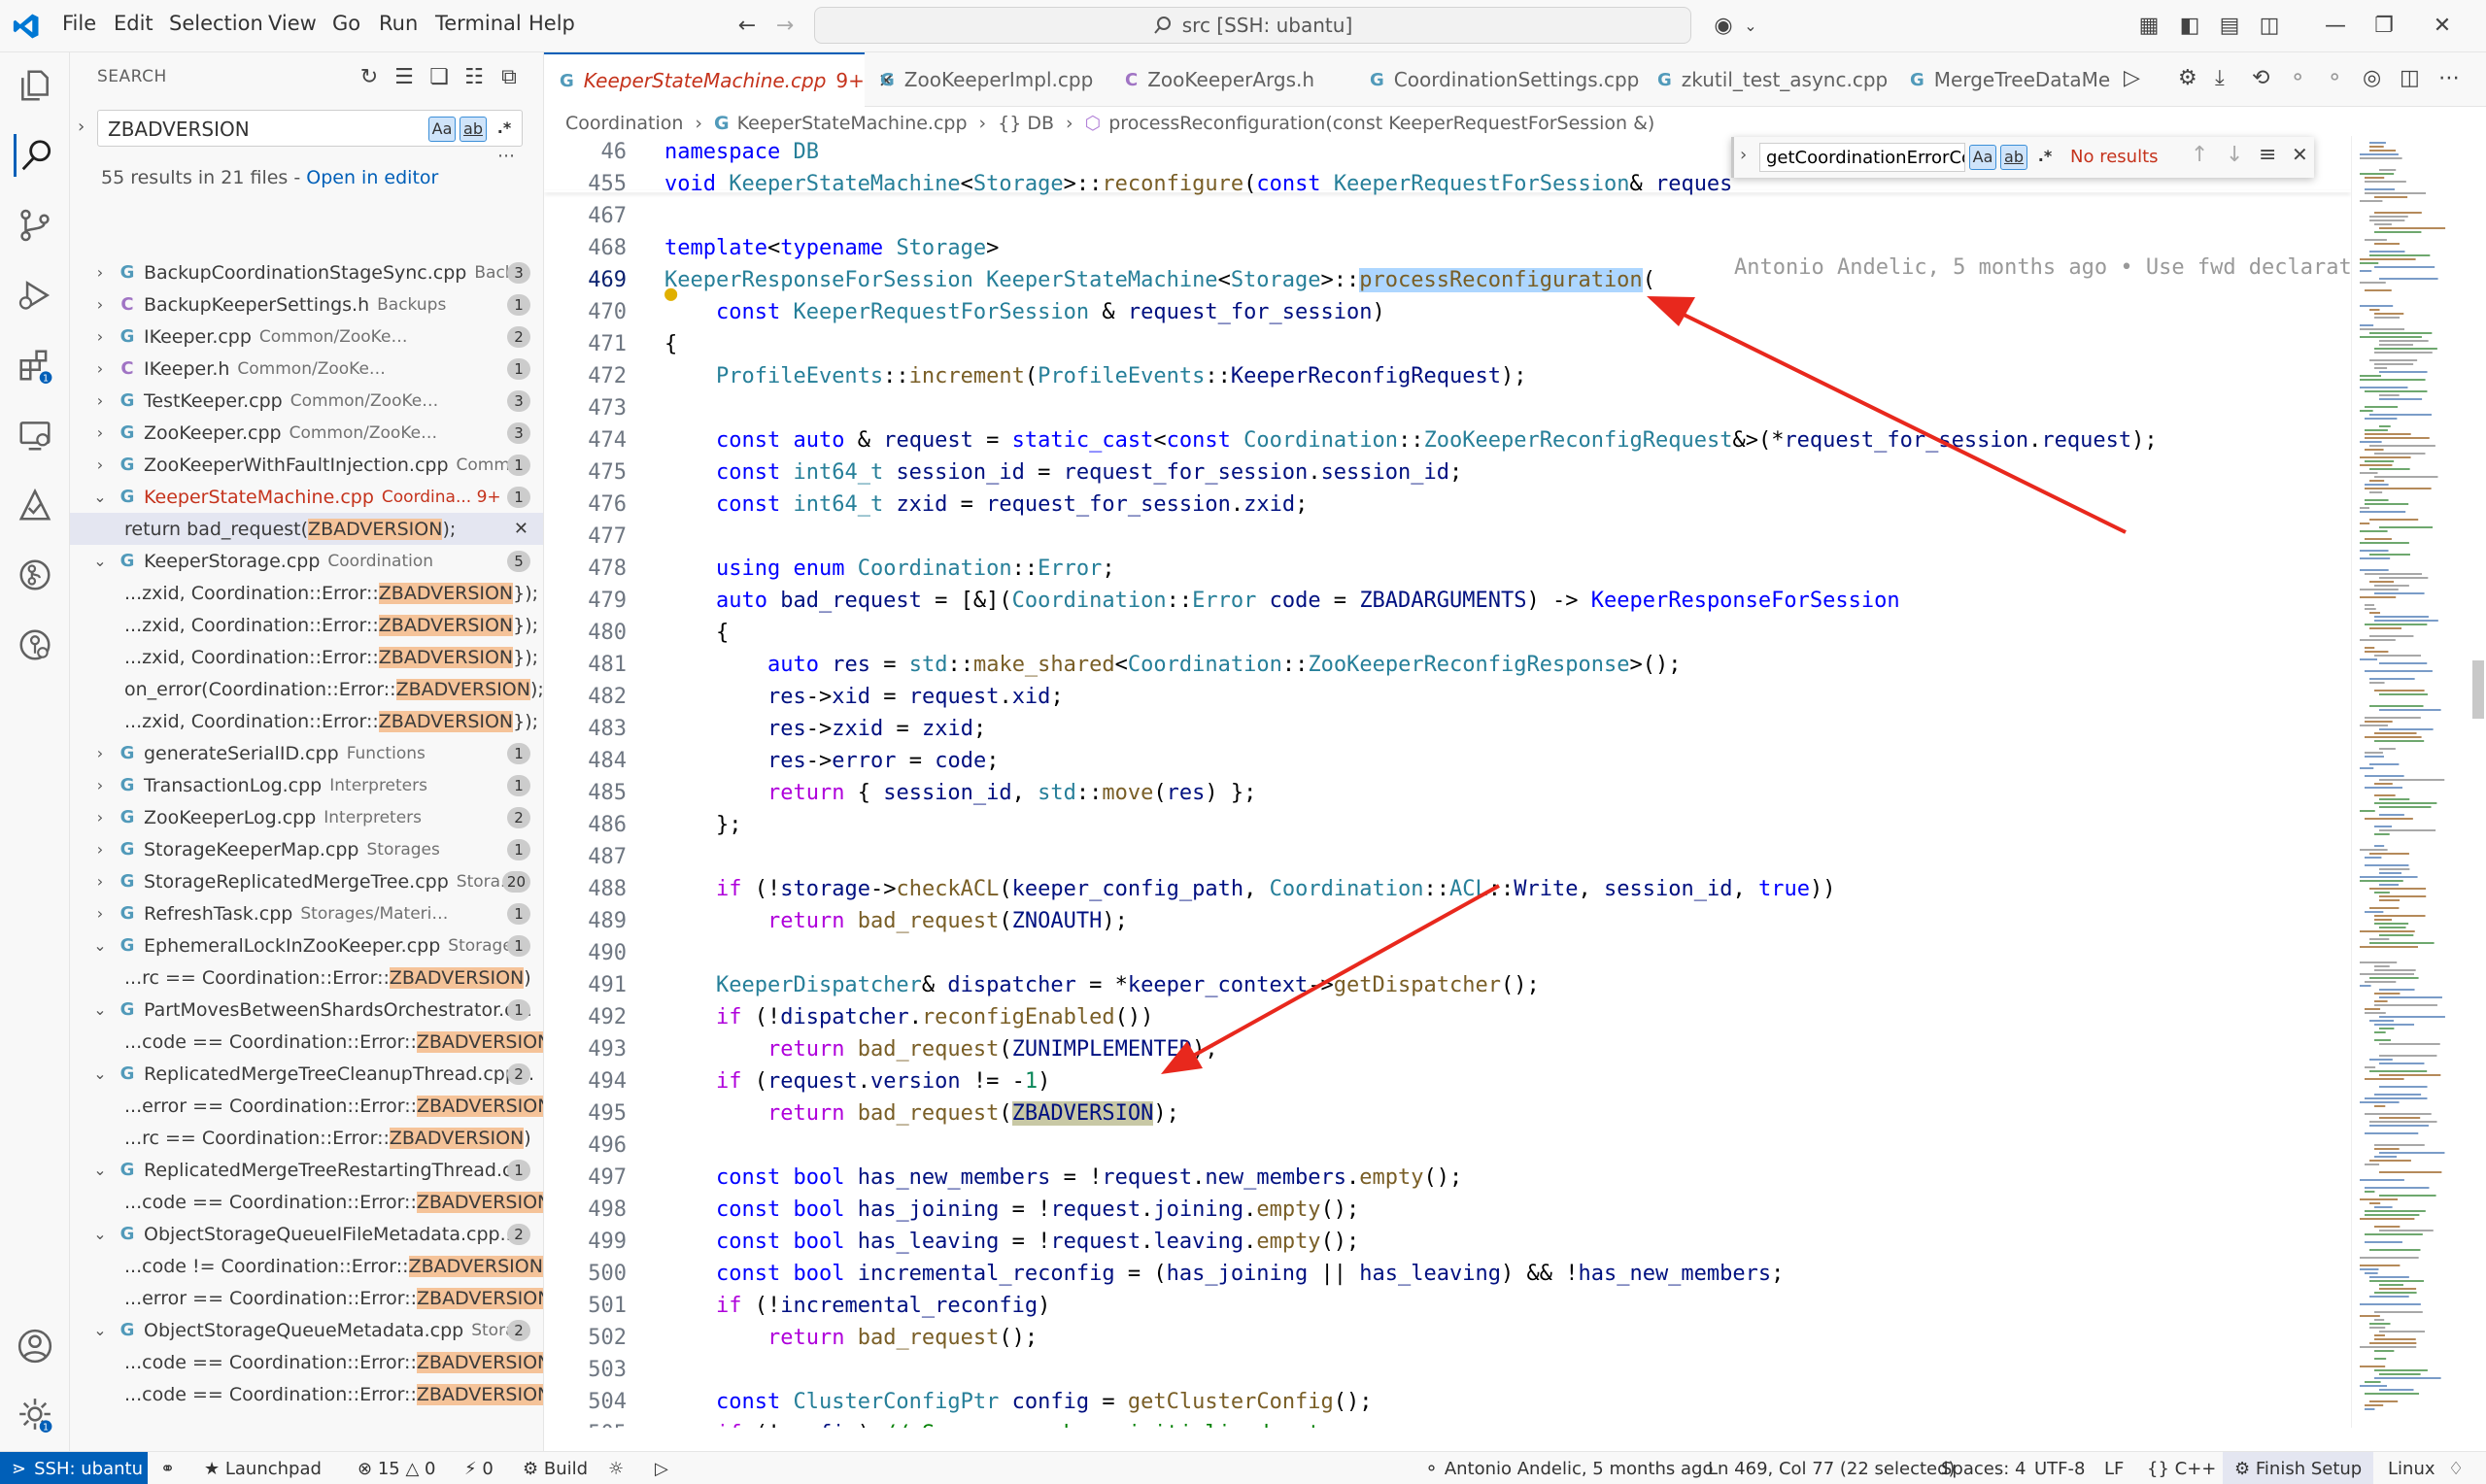  What do you see at coordinates (81, 127) in the screenshot?
I see `toggle-replace-chevron-icon: ›` at bounding box center [81, 127].